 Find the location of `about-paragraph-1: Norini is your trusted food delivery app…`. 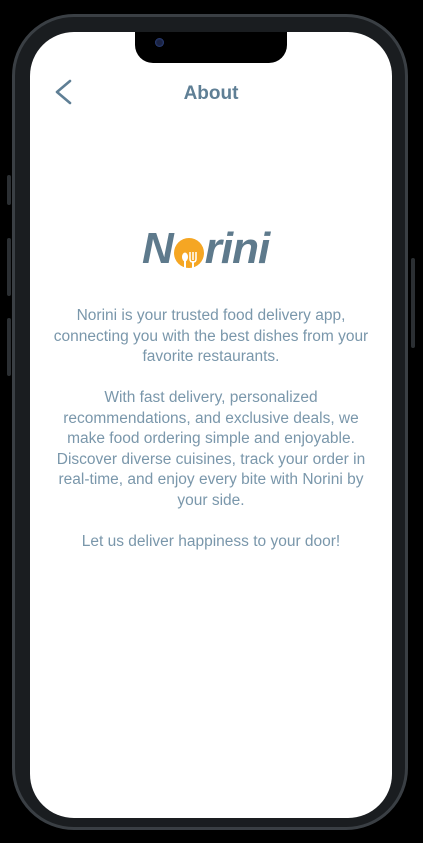

about-paragraph-1: Norini is your trusted food delivery app… is located at coordinates (211, 336).